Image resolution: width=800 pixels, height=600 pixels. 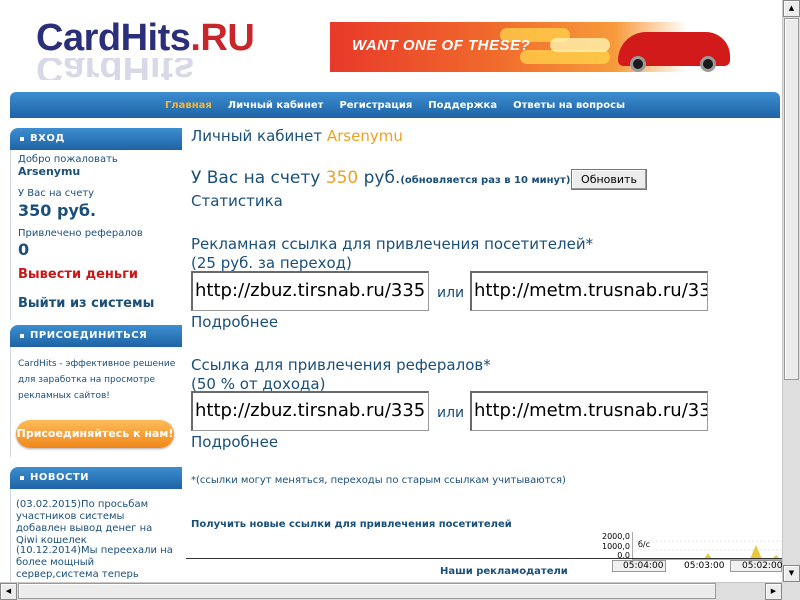 I want to click on ad-link-rate: (25 руб. за переход), so click(x=271, y=263).